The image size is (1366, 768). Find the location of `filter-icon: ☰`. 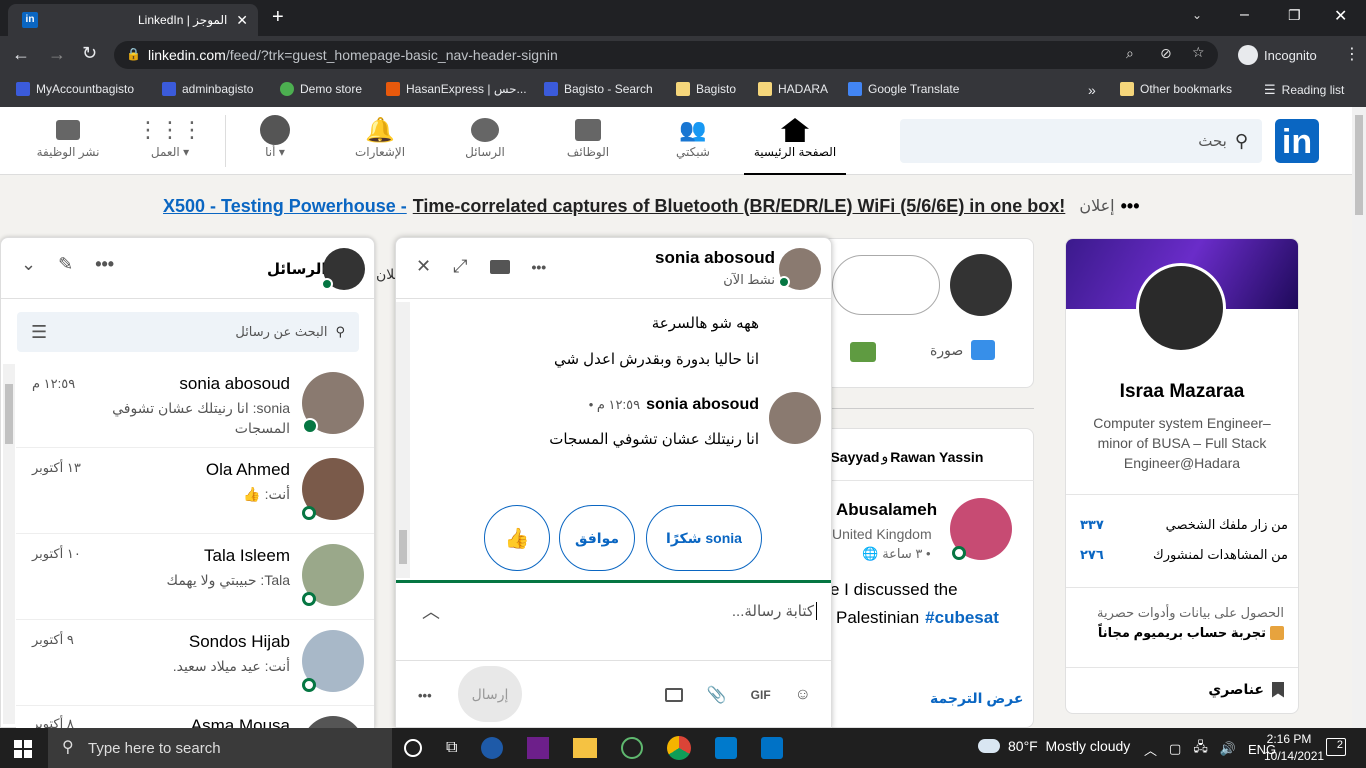

filter-icon: ☰ is located at coordinates (39, 332).